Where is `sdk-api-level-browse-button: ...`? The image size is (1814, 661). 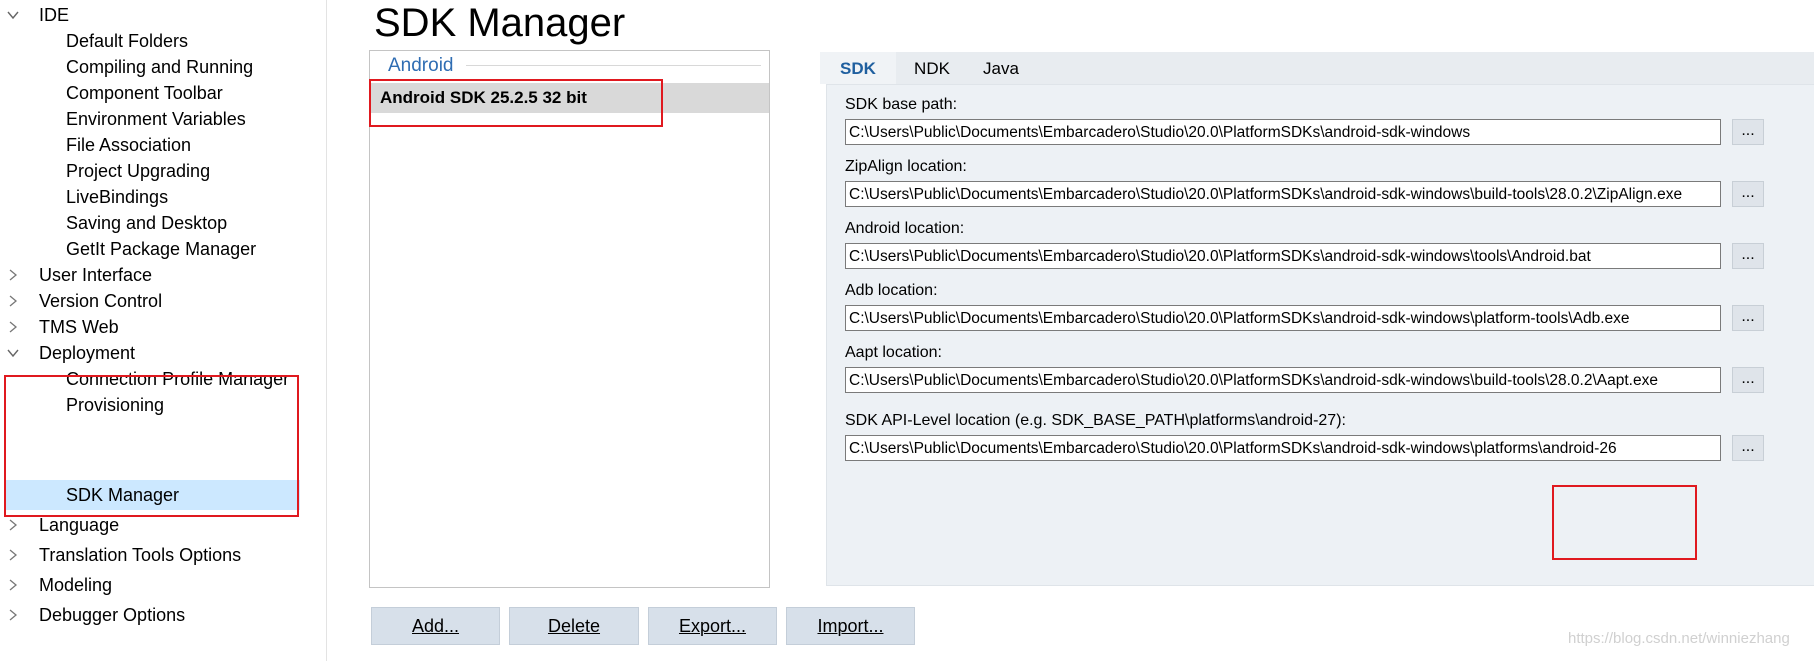
sdk-api-level-browse-button: ... is located at coordinates (1748, 448).